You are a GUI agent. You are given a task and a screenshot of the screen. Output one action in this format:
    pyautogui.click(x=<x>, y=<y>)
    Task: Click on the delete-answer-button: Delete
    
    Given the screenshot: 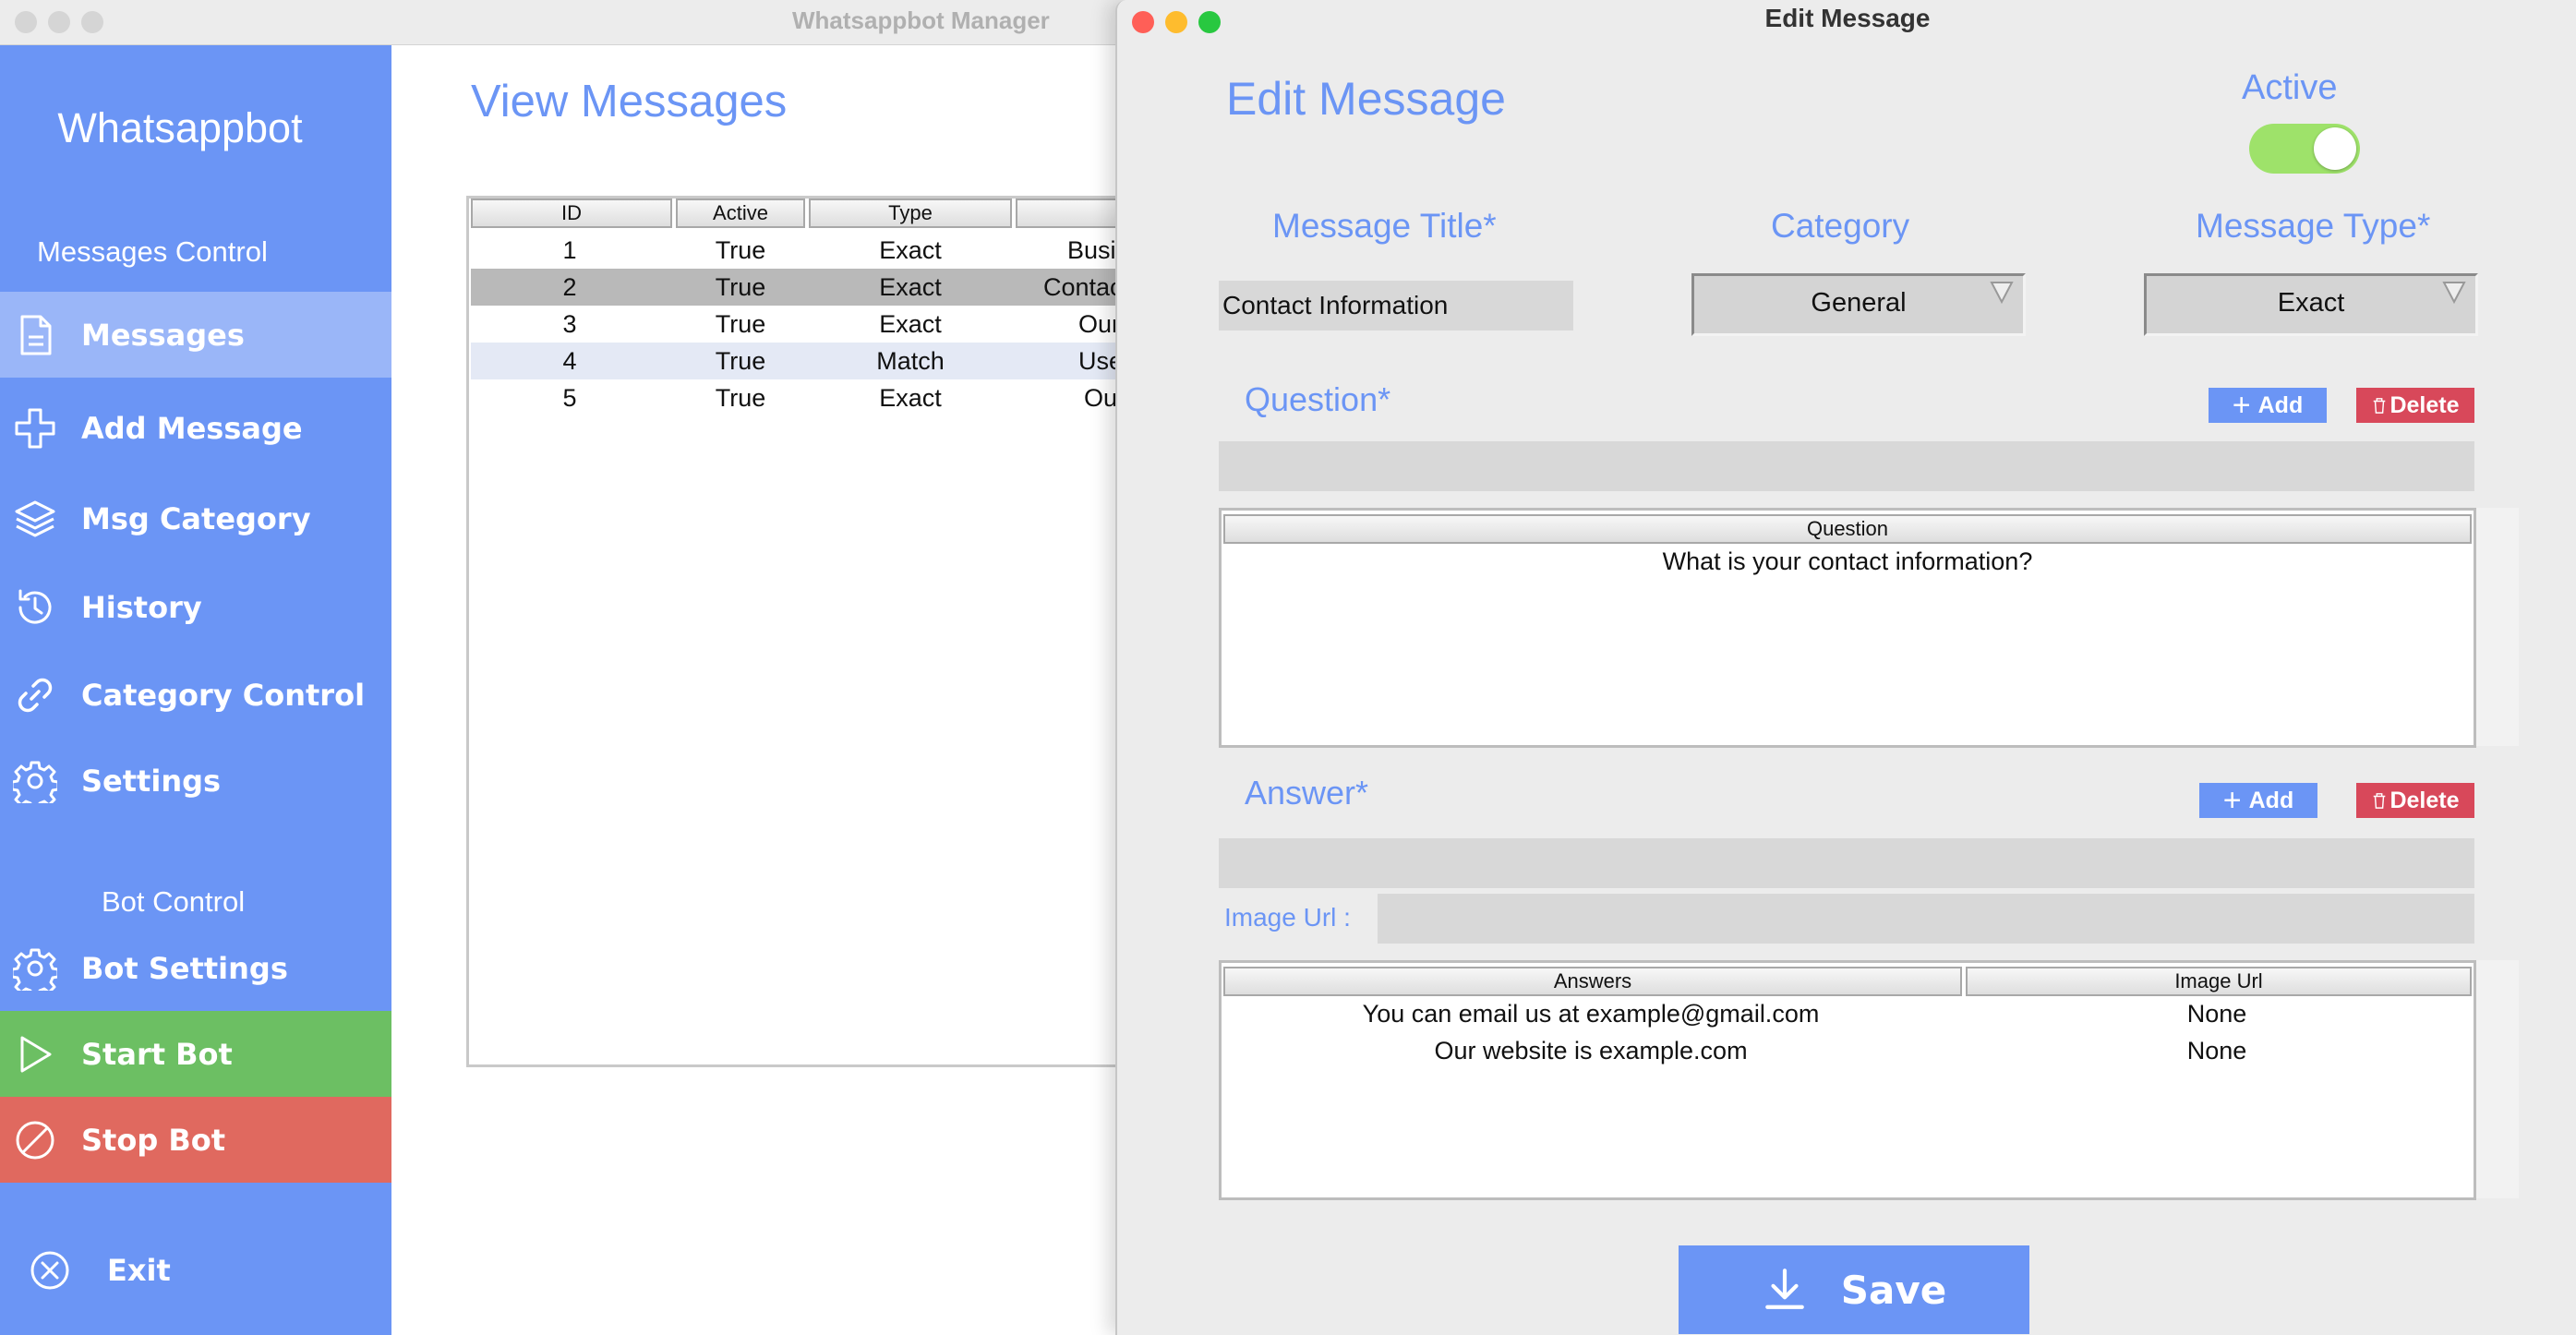 What is the action you would take?
    pyautogui.click(x=2415, y=800)
    